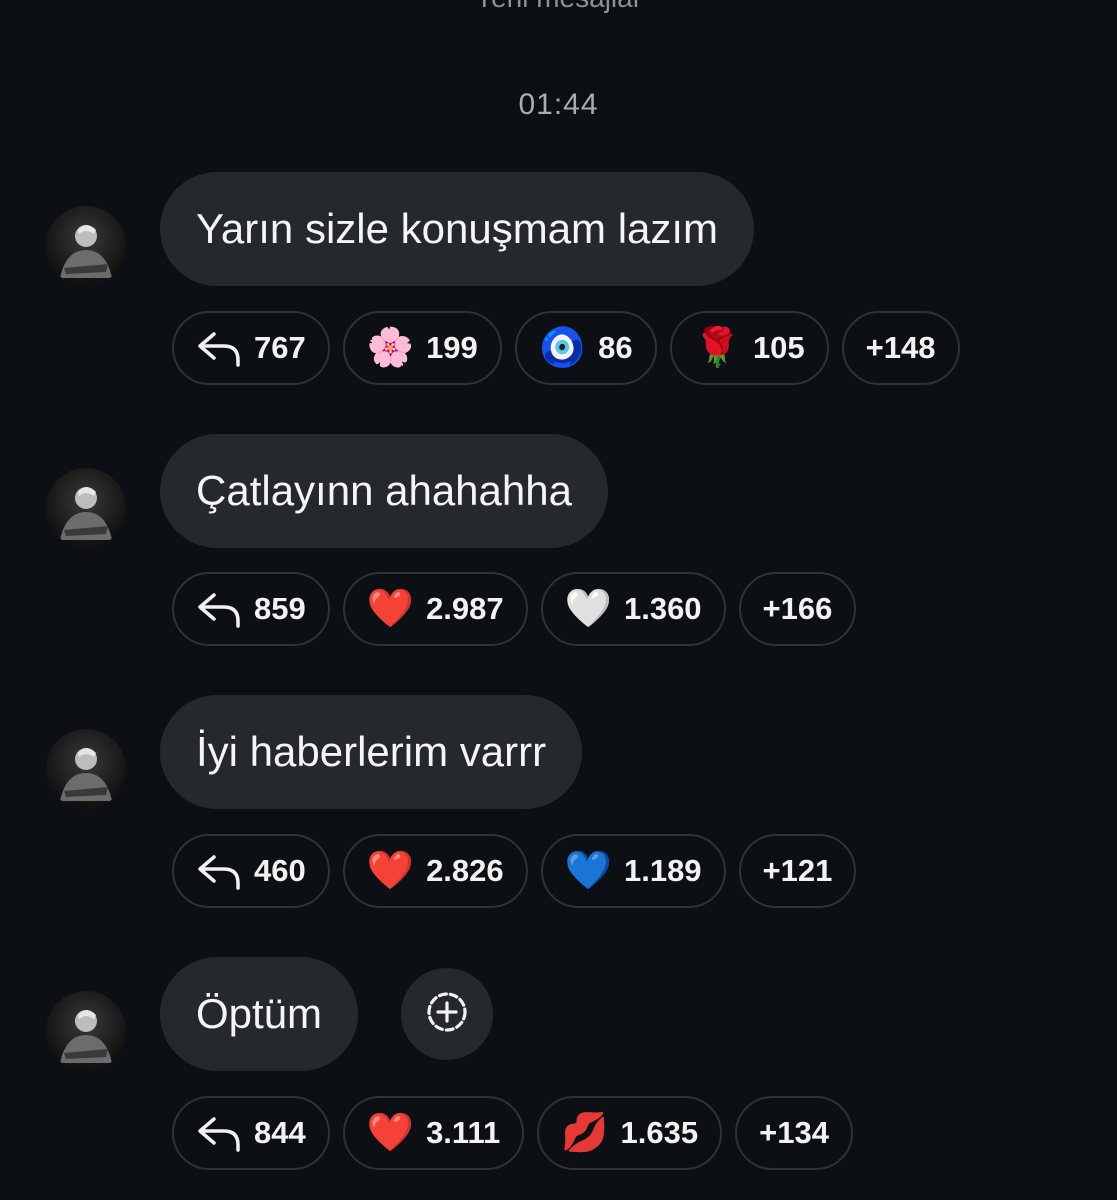  What do you see at coordinates (390, 348) in the screenshot?
I see `cherry-blossom-icon: 🌸` at bounding box center [390, 348].